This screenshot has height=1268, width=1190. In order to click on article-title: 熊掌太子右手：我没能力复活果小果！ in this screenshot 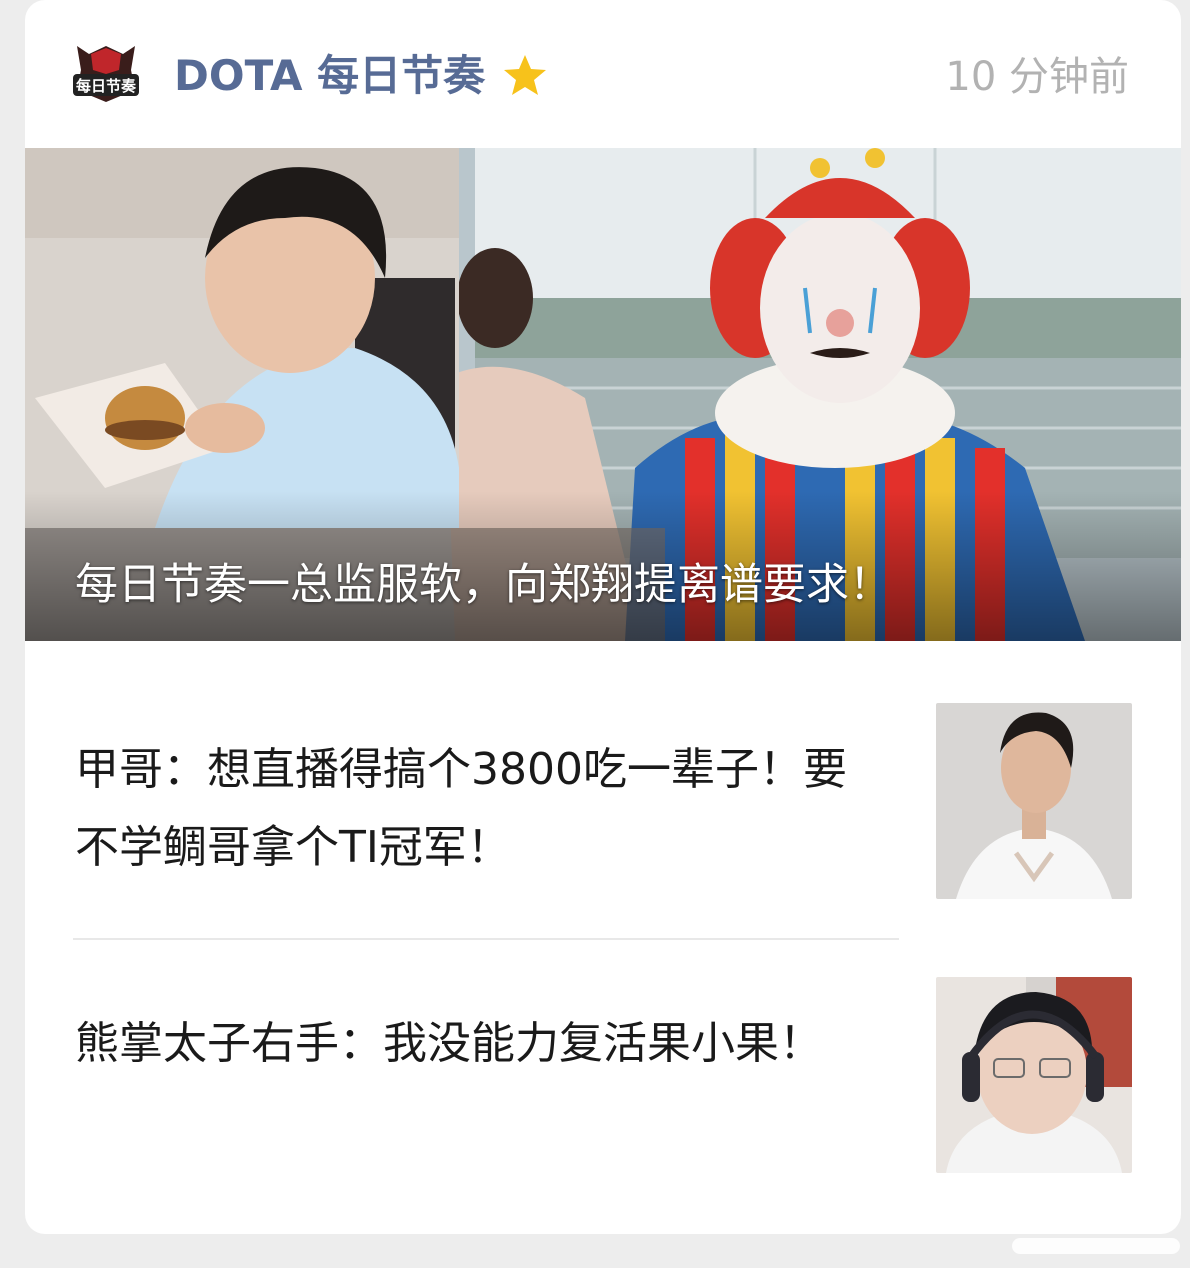, I will do `click(475, 1044)`.